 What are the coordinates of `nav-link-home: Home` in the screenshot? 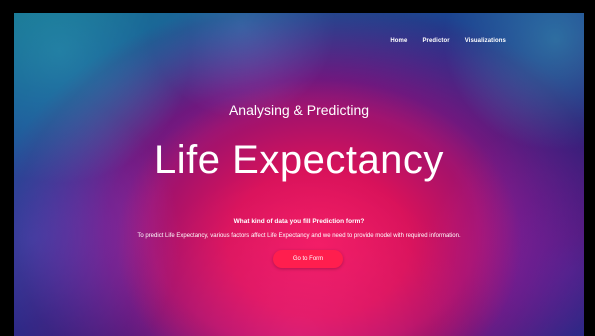 It's located at (398, 41).